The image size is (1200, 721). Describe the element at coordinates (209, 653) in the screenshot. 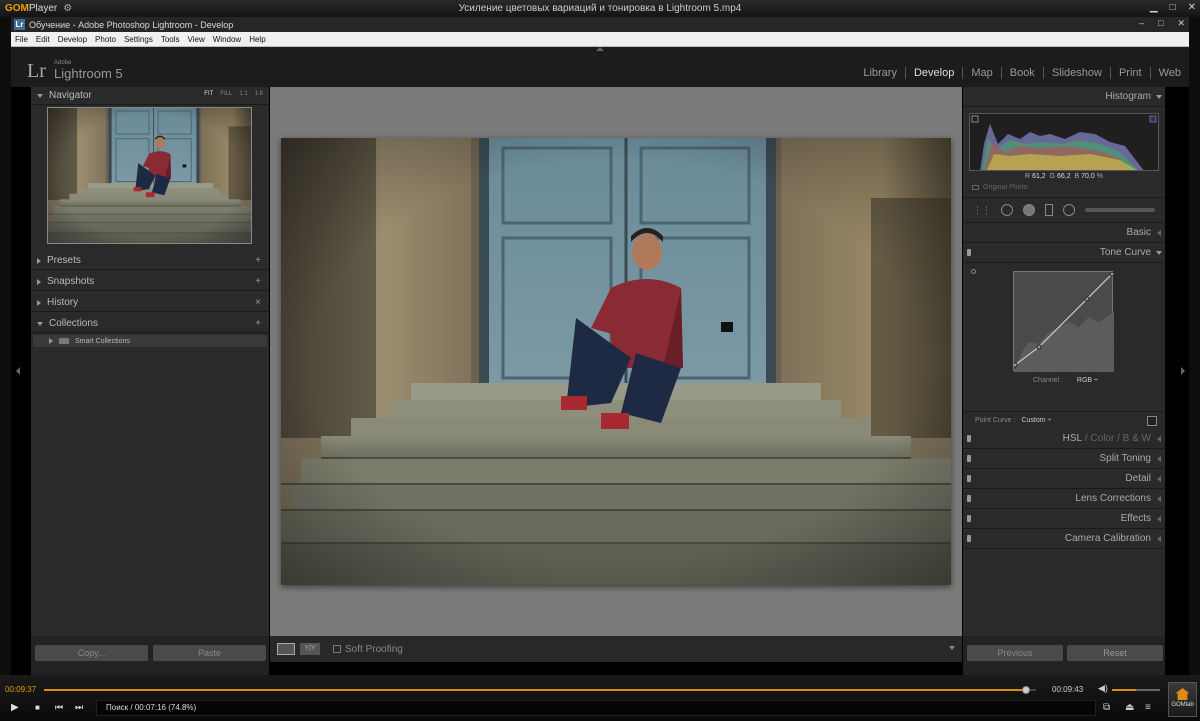

I see `paste-button: Paste` at that location.